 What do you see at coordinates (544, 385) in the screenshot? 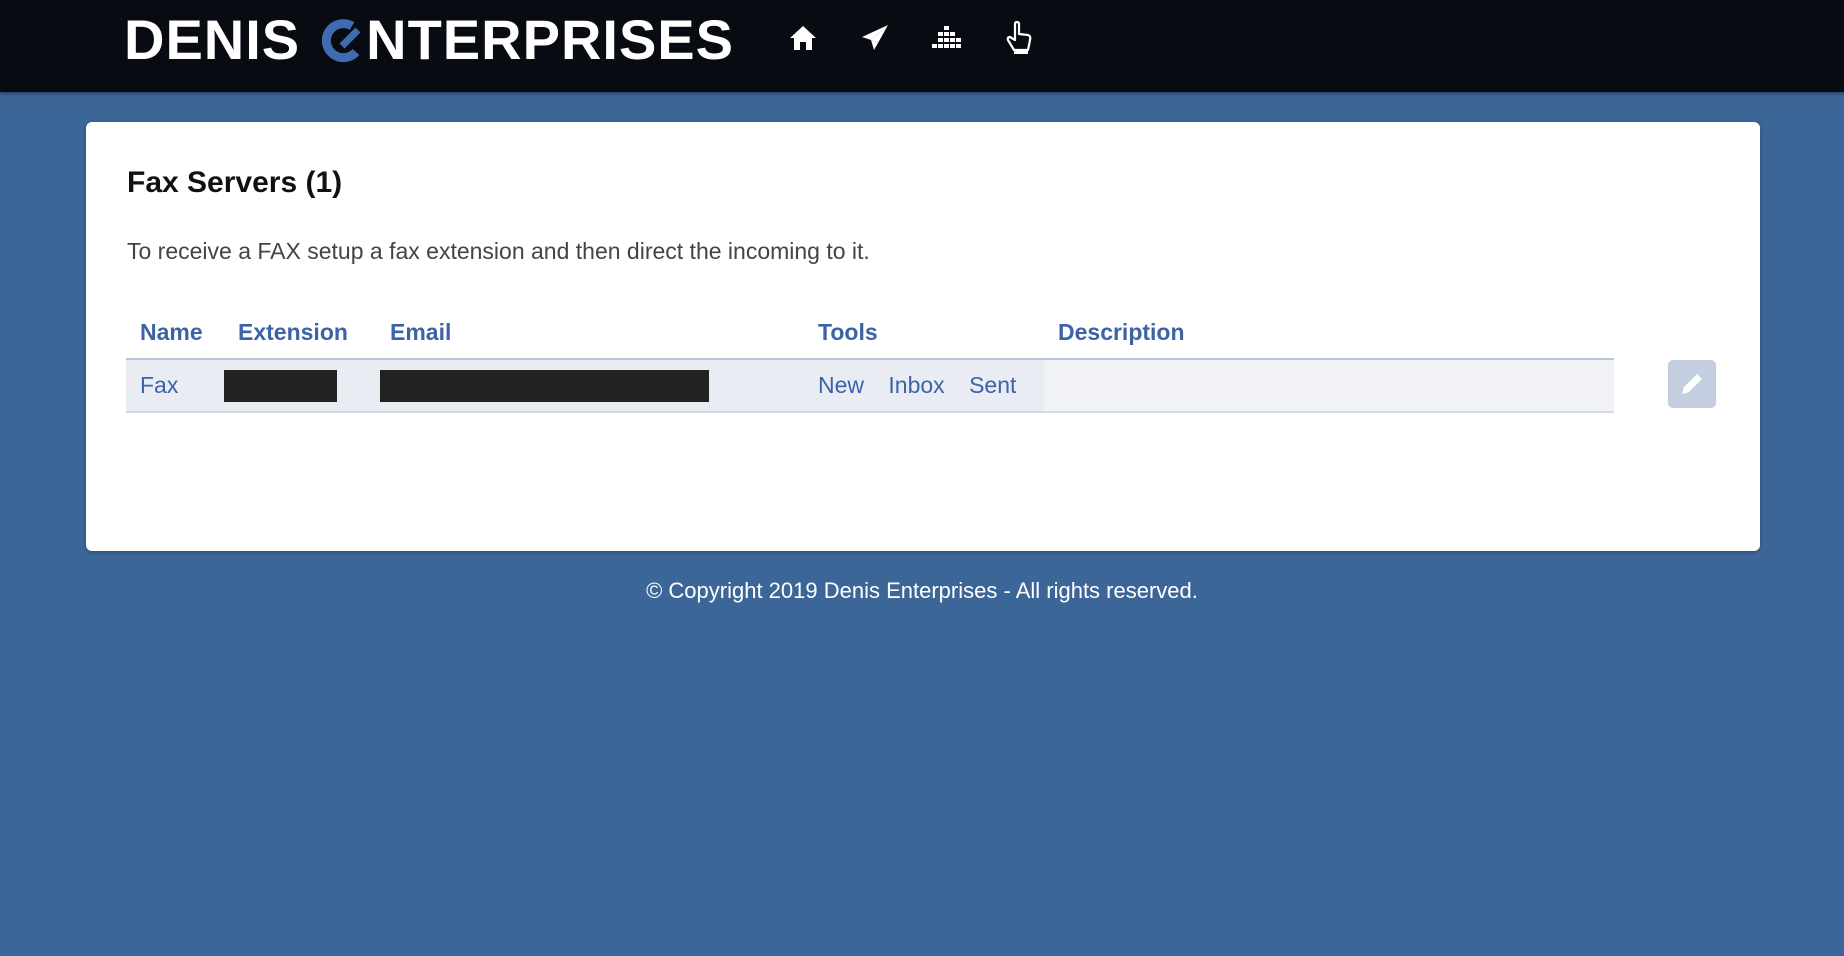
I see `redacted-email` at bounding box center [544, 385].